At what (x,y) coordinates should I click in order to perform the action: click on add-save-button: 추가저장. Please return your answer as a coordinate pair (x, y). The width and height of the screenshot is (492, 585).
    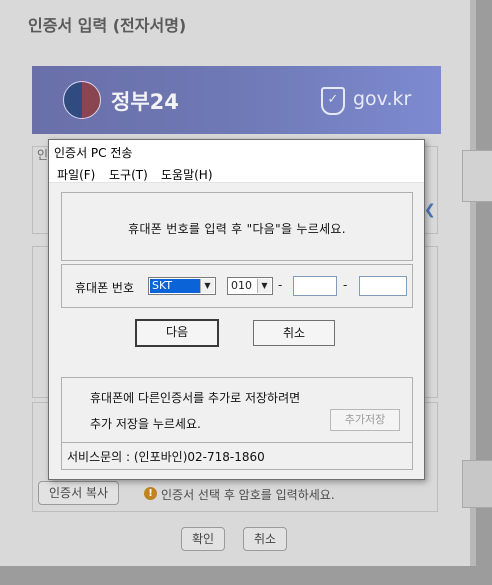
    Looking at the image, I should click on (365, 420).